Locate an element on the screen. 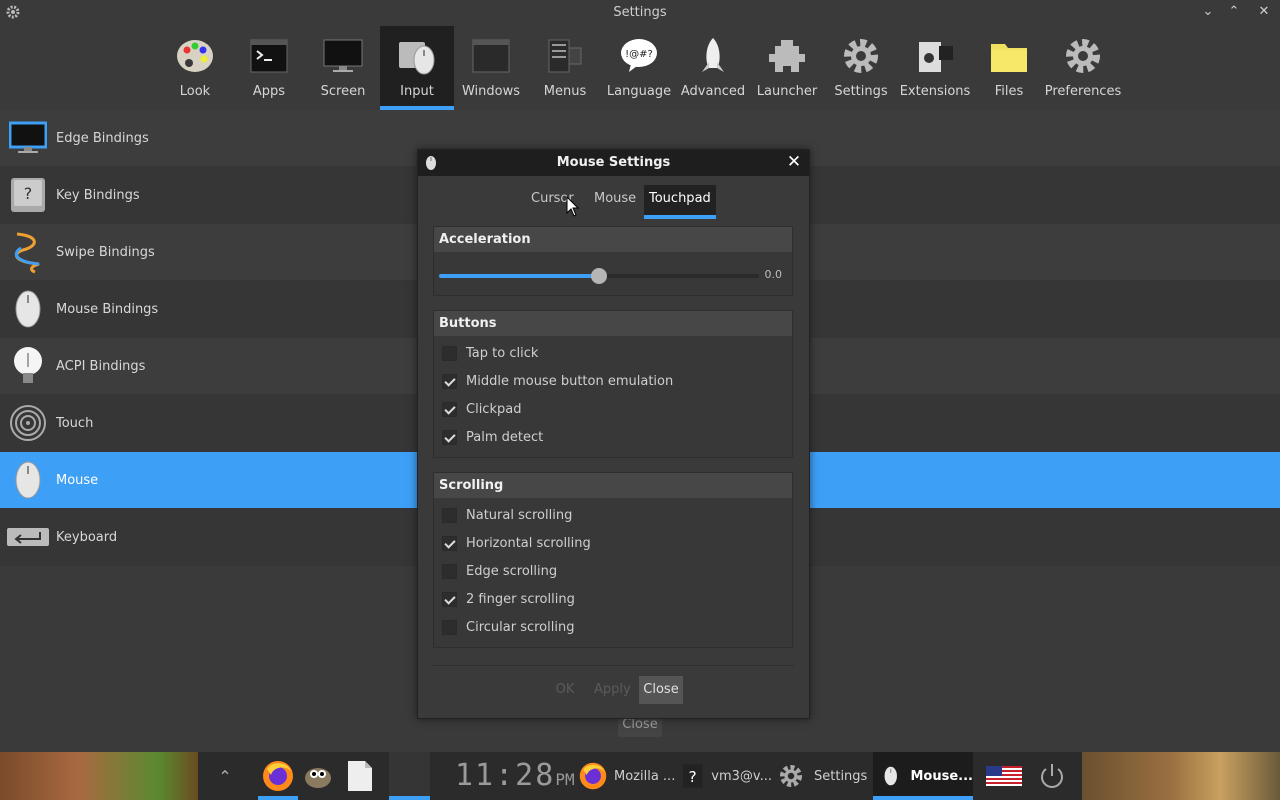 The image size is (1280, 800). key-icon: ? is located at coordinates (28, 195).